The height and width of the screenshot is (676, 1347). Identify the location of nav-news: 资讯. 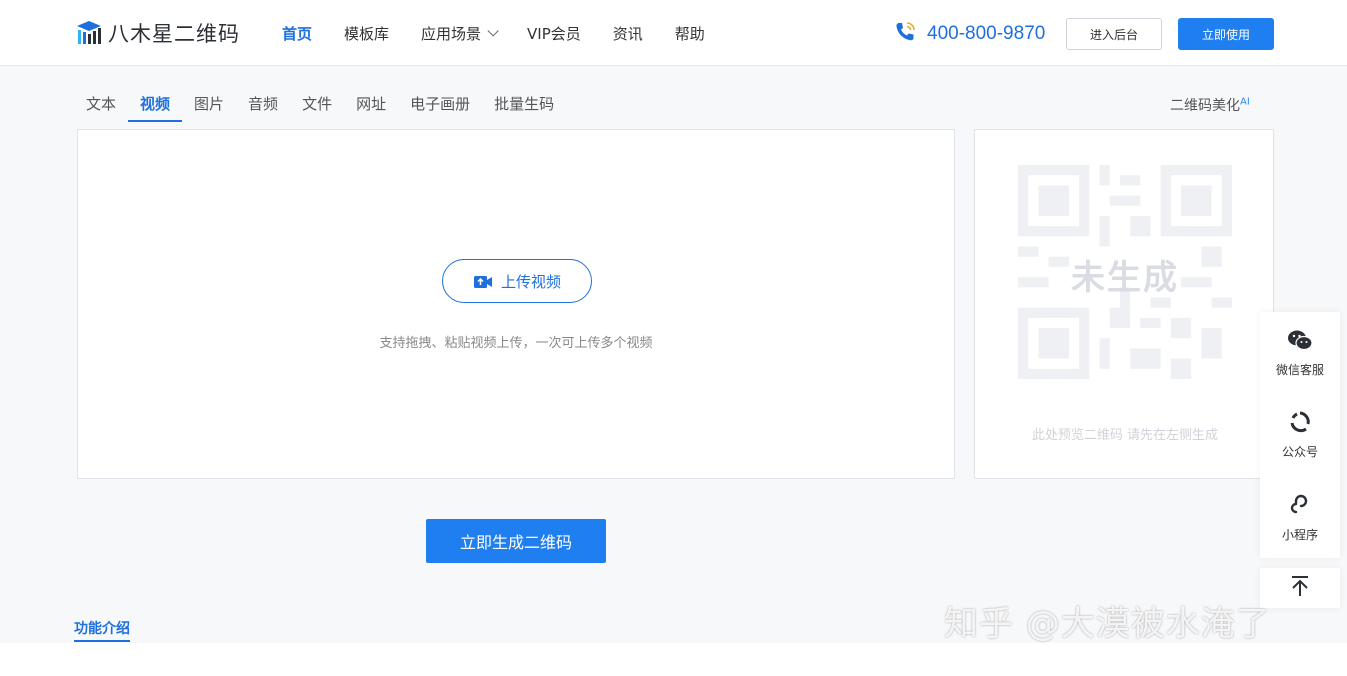
(628, 33).